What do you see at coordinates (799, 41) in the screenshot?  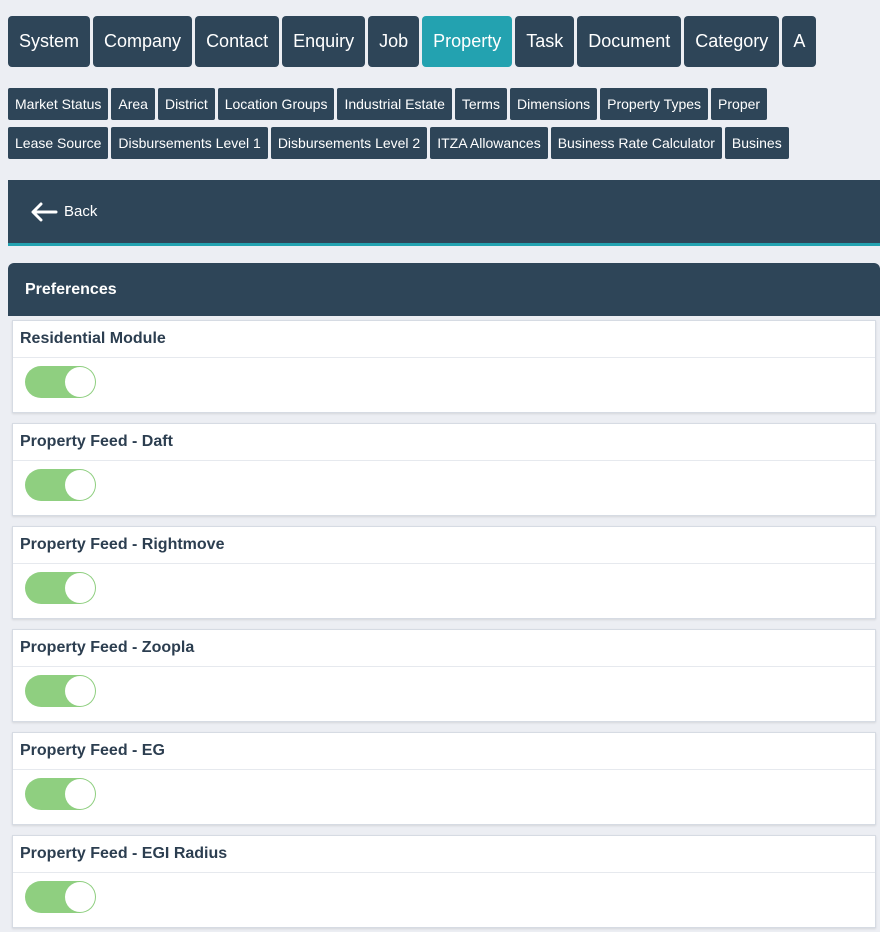 I see `main-tab-overflow: A` at bounding box center [799, 41].